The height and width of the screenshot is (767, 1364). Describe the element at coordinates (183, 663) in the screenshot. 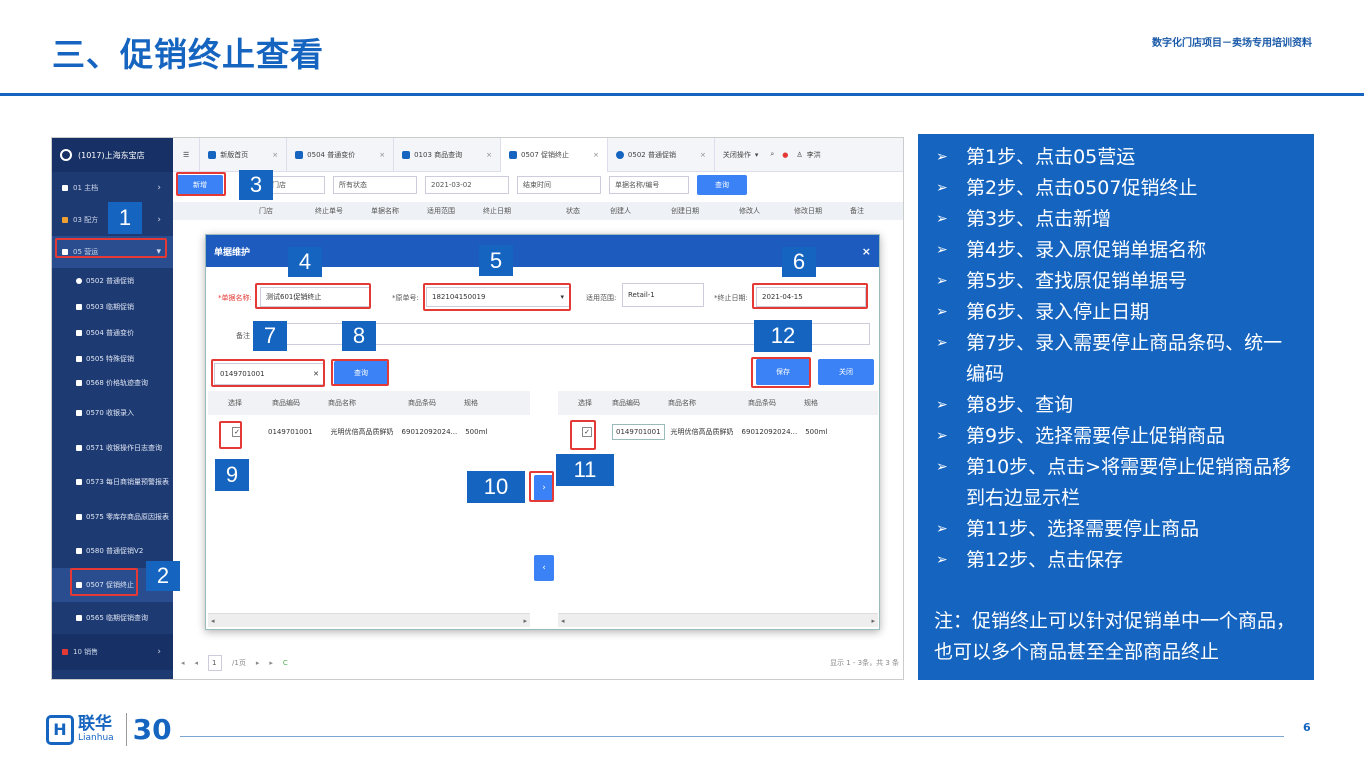

I see `first-page-icon: ◂` at that location.